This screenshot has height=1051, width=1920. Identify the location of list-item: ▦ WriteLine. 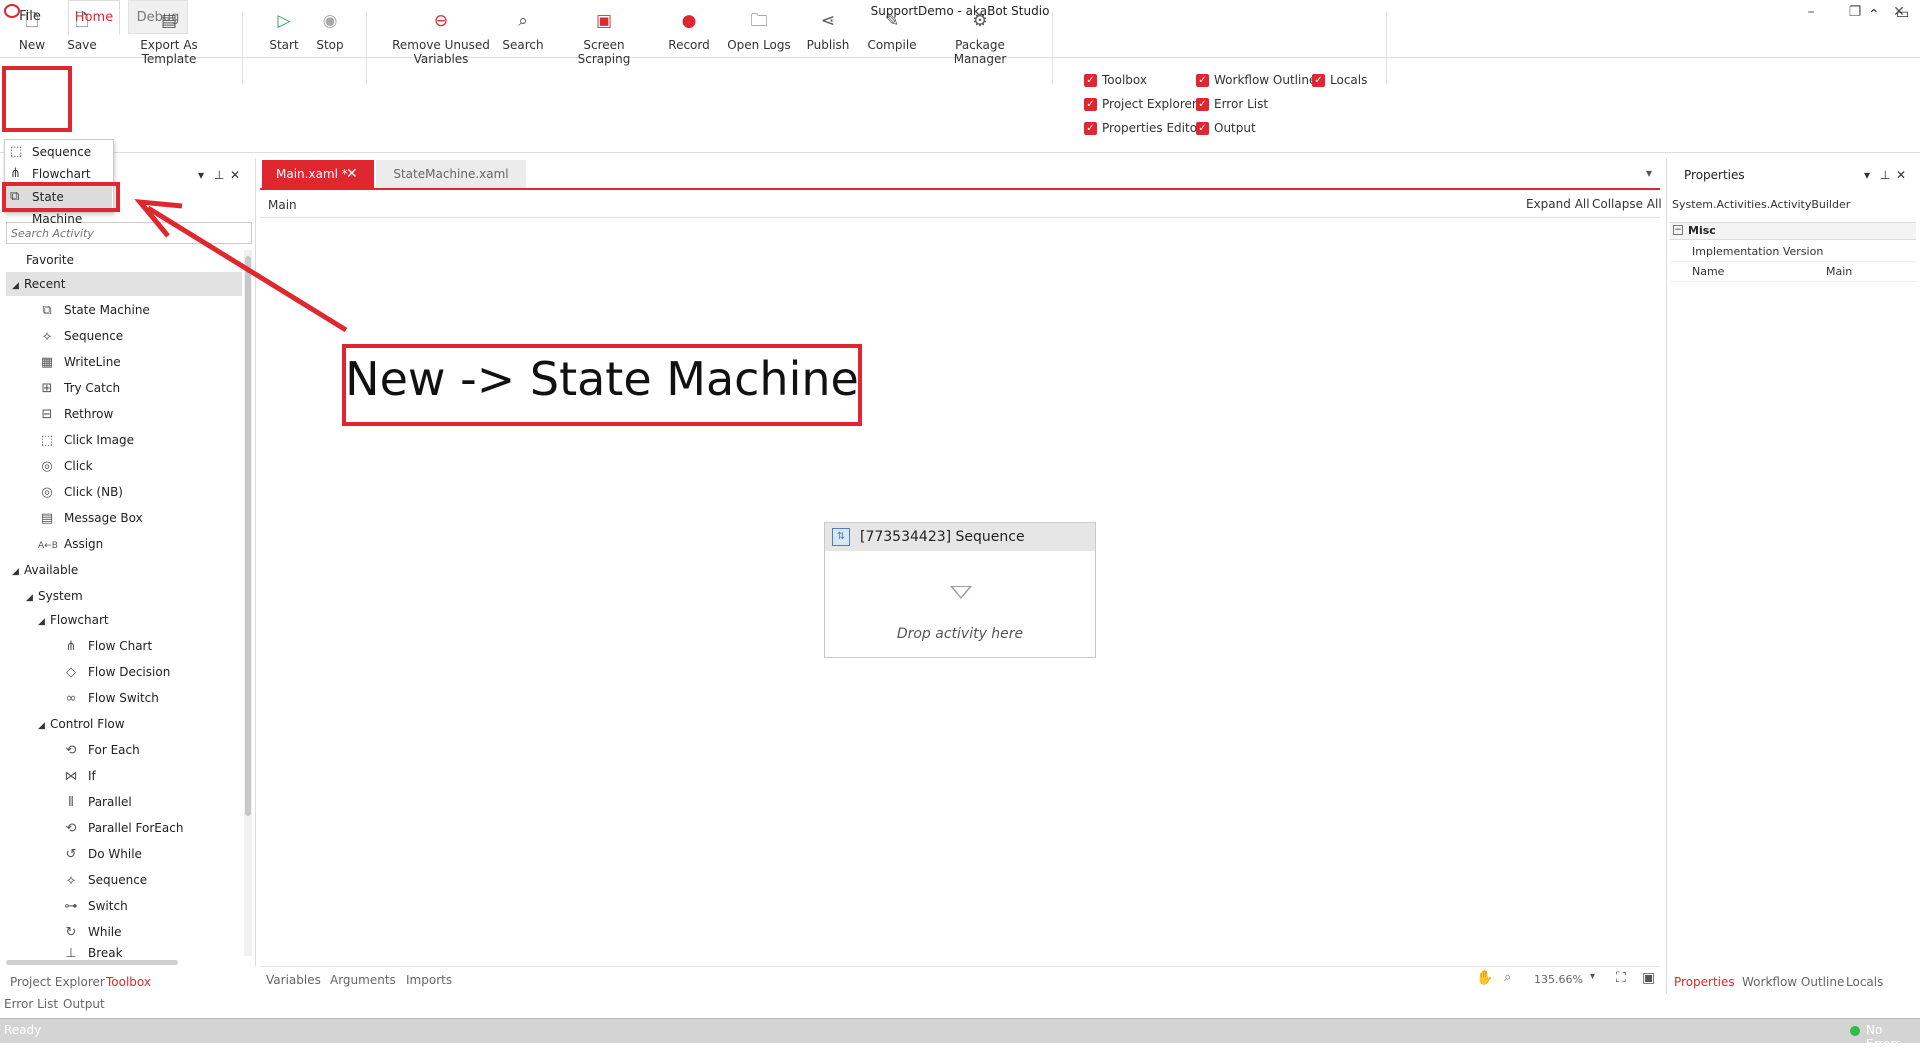
(79, 362).